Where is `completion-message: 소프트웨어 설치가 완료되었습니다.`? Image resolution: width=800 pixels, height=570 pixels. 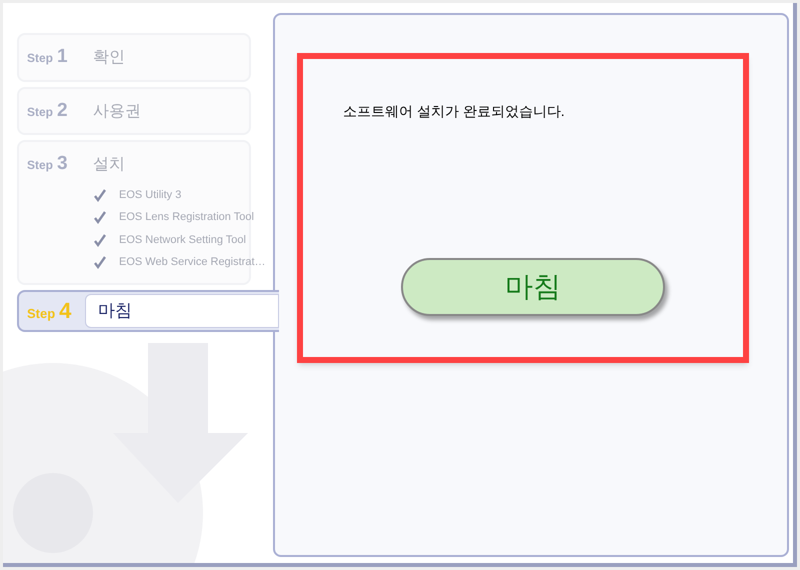
completion-message: 소프트웨어 설치가 완료되었습니다. is located at coordinates (454, 111).